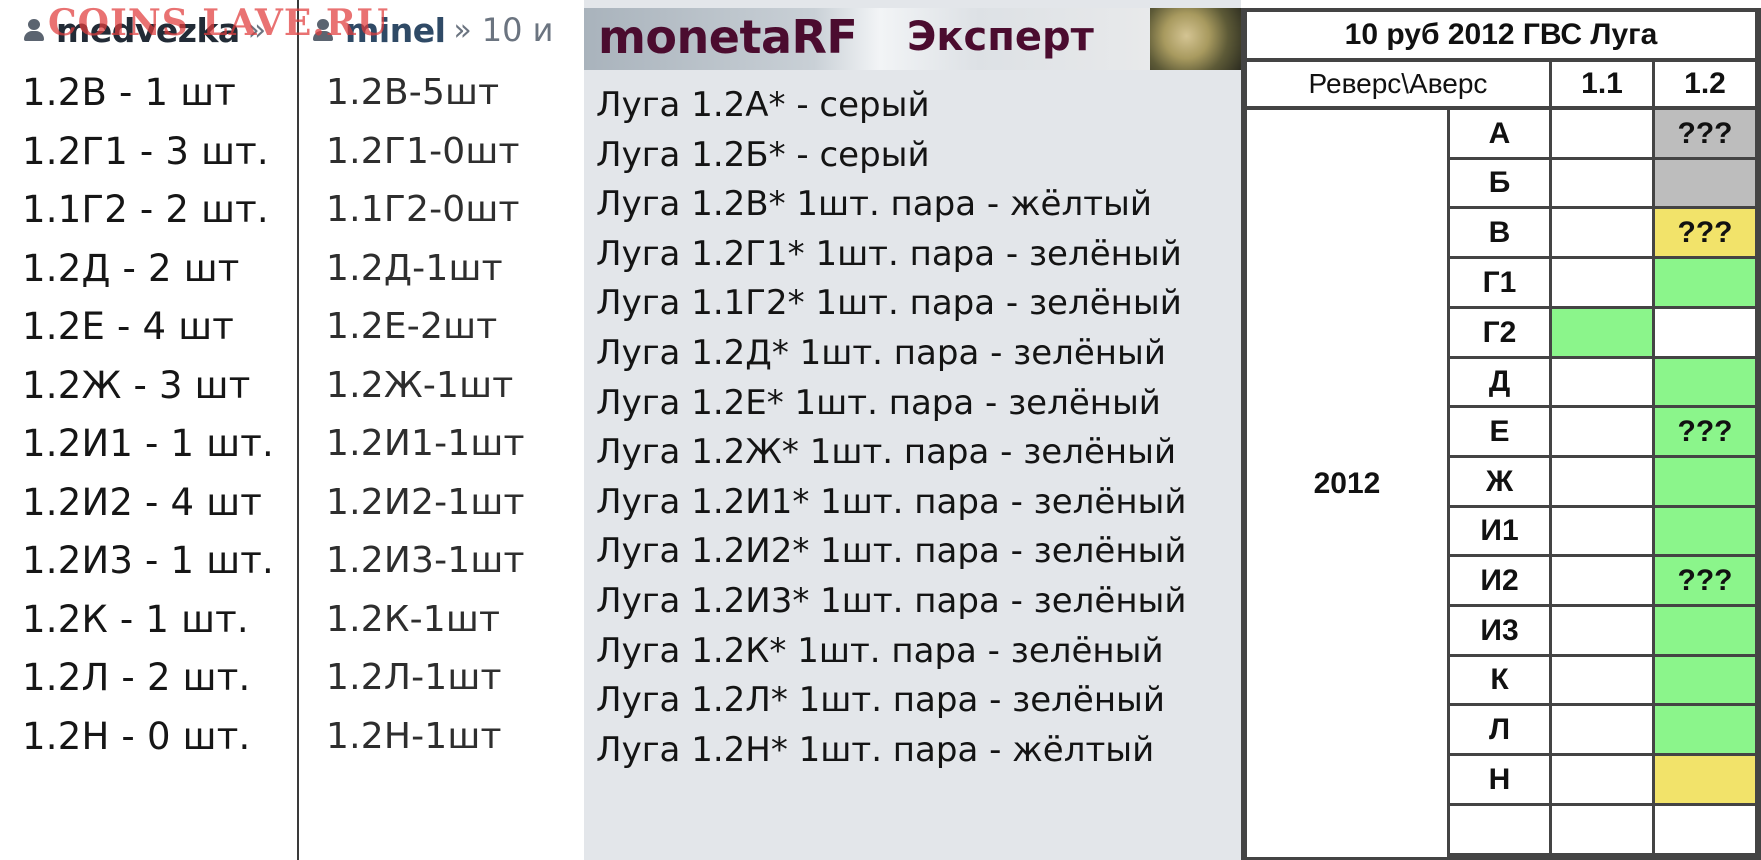  I want to click on variety-label: И2, so click(1499, 580).